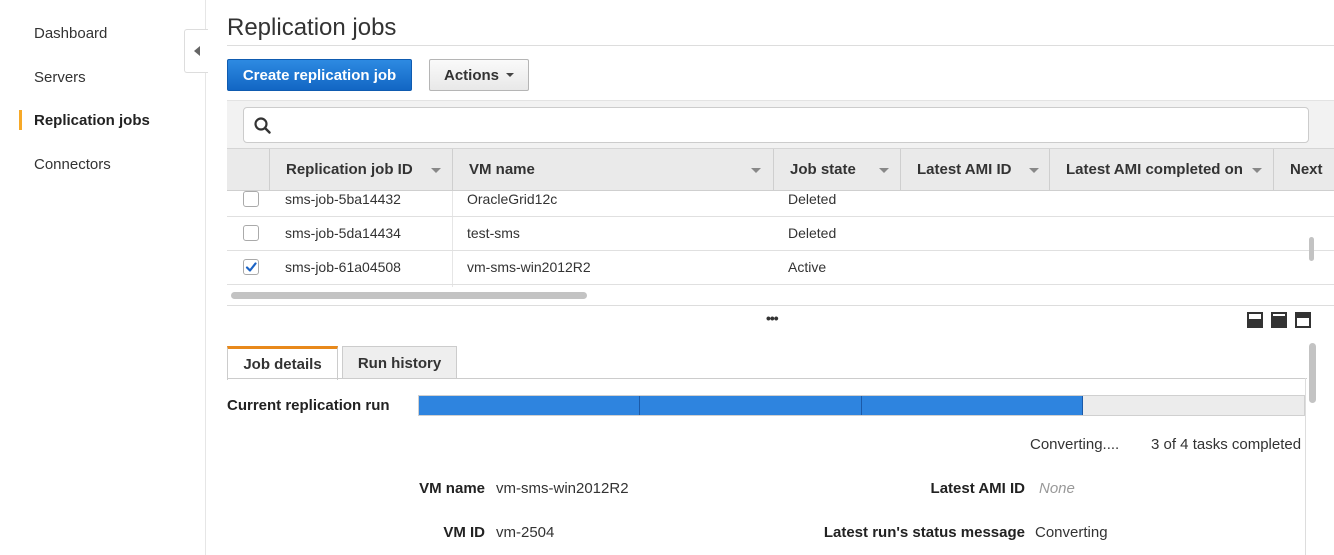 This screenshot has height=555, width=1334. What do you see at coordinates (562, 488) in the screenshot?
I see `vm-name-value: vm-sms-win2012R2` at bounding box center [562, 488].